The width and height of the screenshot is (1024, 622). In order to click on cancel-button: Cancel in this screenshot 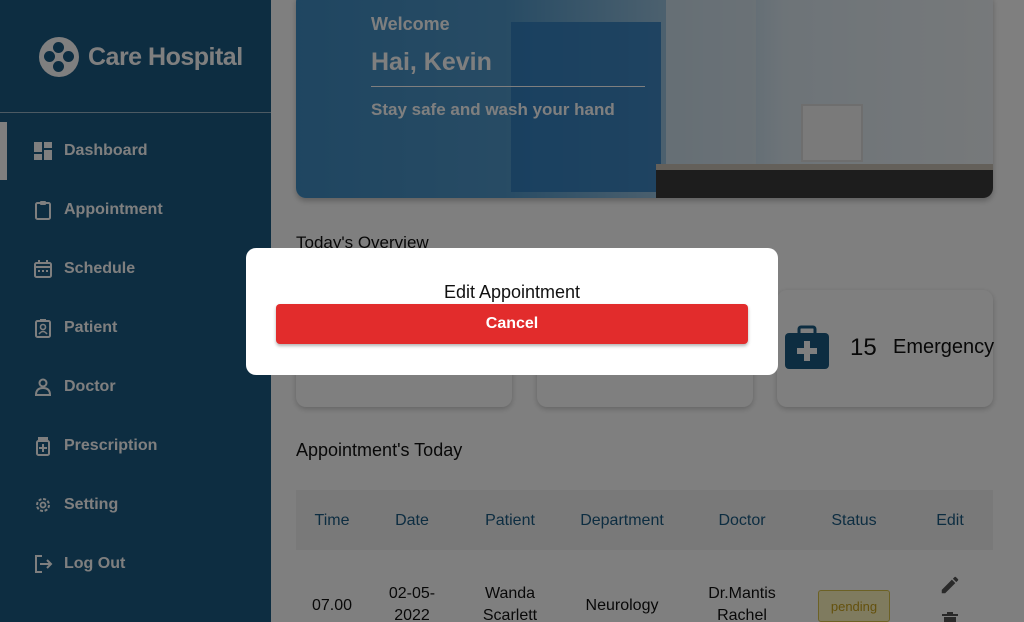, I will do `click(512, 324)`.